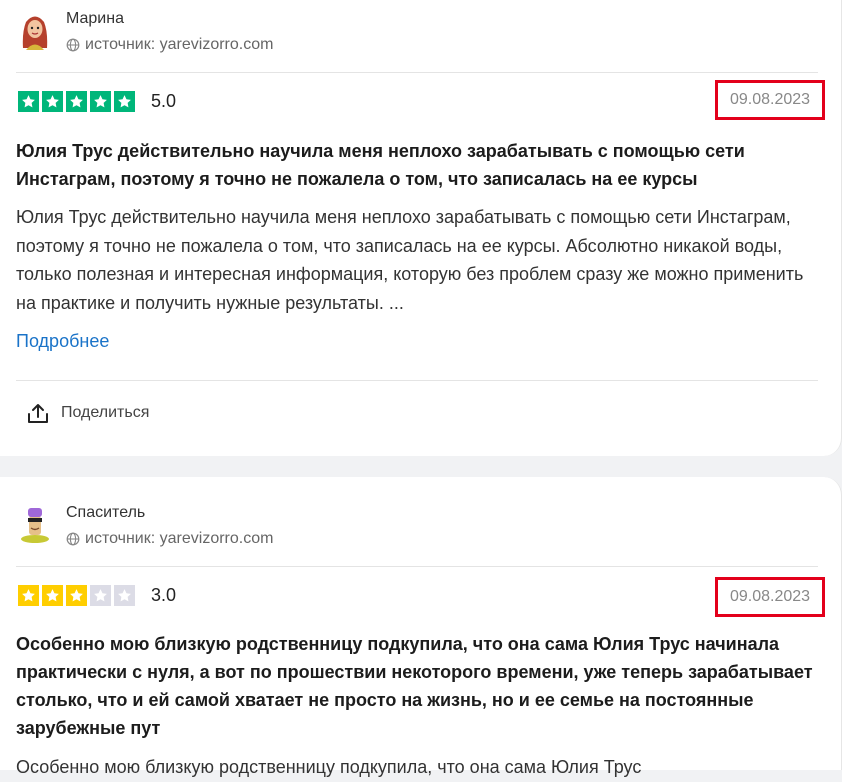  What do you see at coordinates (95, 18) in the screenshot?
I see `author-name: Марина` at bounding box center [95, 18].